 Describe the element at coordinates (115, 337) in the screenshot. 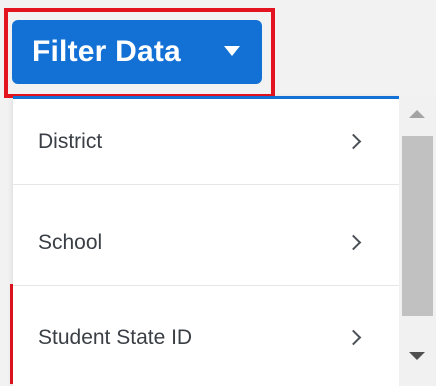

I see `menu-item-label: Student State ID` at that location.